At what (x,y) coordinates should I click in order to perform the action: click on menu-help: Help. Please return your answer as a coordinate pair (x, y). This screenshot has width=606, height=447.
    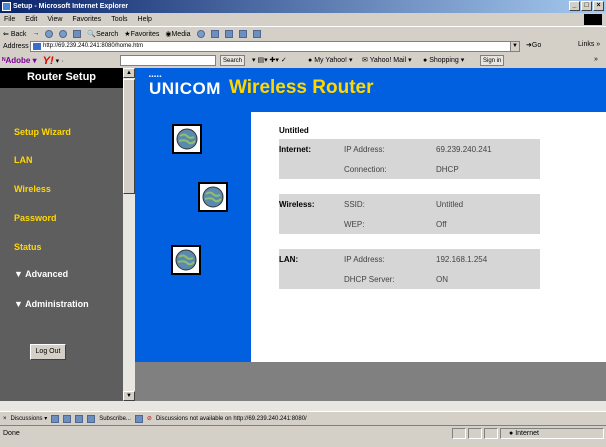
    Looking at the image, I should click on (145, 19).